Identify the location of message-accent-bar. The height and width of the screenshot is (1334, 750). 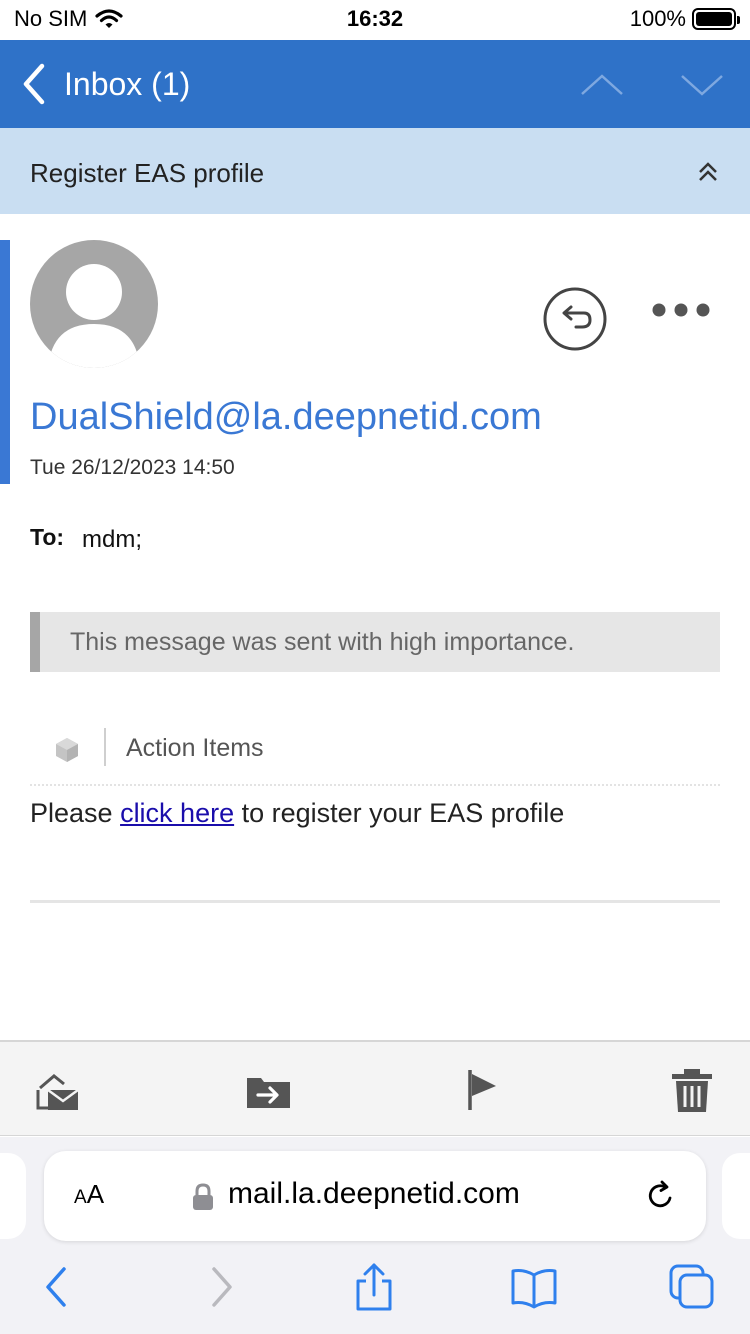
(5, 362).